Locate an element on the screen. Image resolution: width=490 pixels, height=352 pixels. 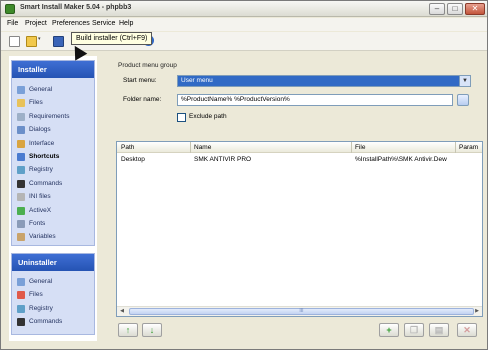
horizontal-scrollbar: ◀ III ▶ is located at coordinates (299, 311).